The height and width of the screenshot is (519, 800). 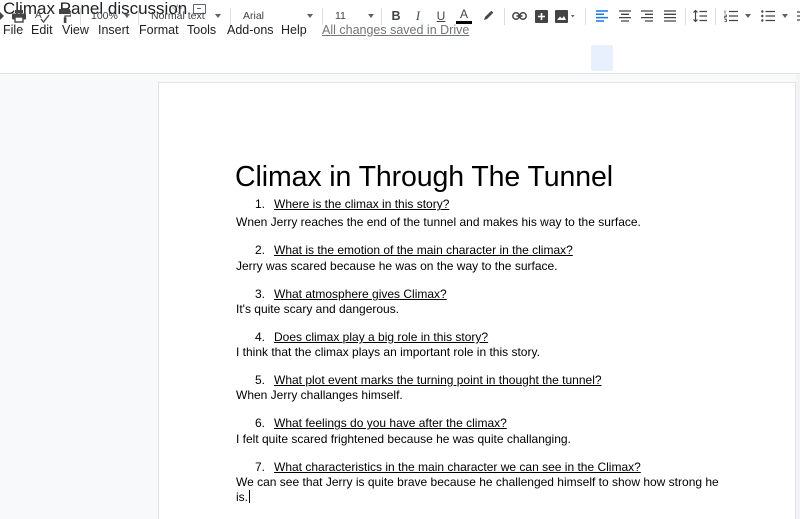 I want to click on paint-format-icon, so click(x=65, y=16).